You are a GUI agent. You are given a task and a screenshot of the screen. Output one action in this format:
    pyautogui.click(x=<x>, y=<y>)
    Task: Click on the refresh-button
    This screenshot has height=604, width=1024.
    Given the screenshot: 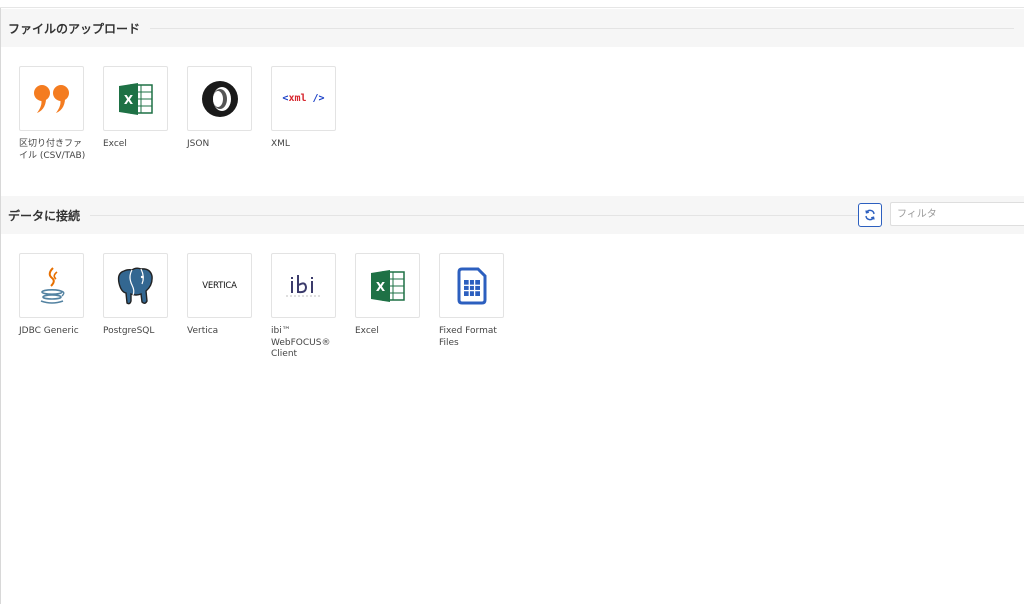 What is the action you would take?
    pyautogui.click(x=870, y=215)
    